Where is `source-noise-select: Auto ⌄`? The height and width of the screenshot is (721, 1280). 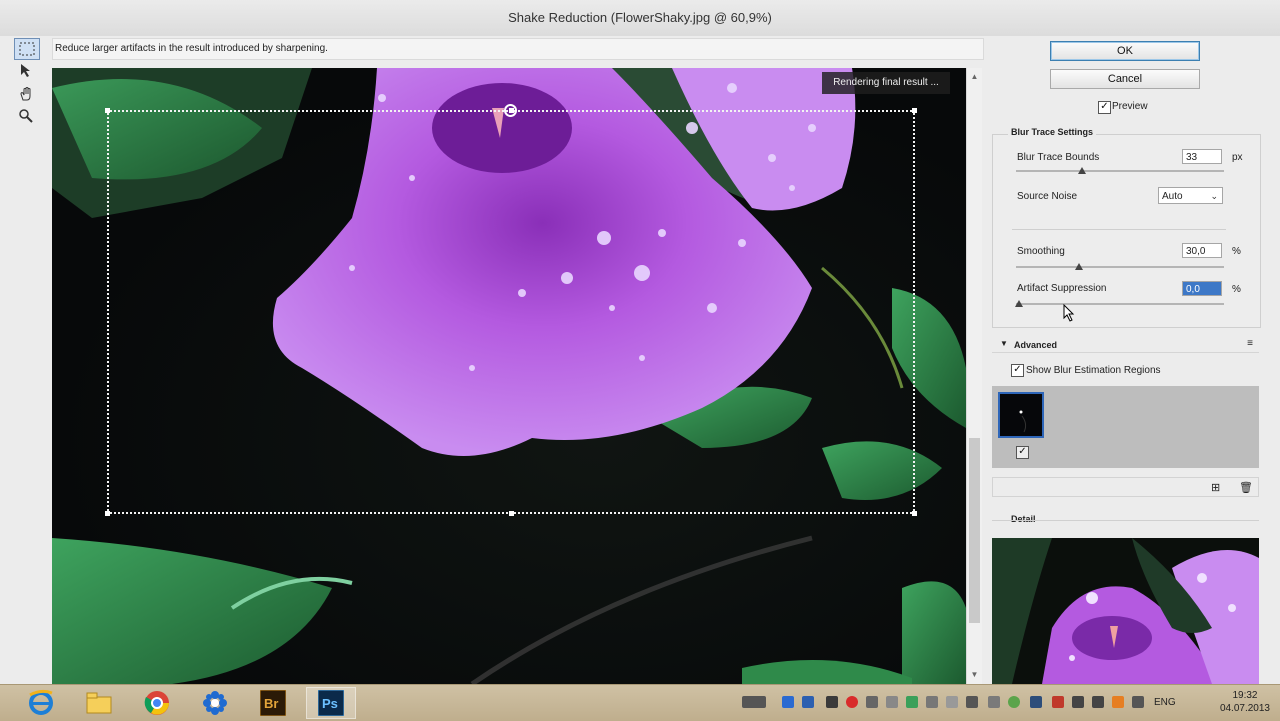
source-noise-select: Auto ⌄ is located at coordinates (1190, 195).